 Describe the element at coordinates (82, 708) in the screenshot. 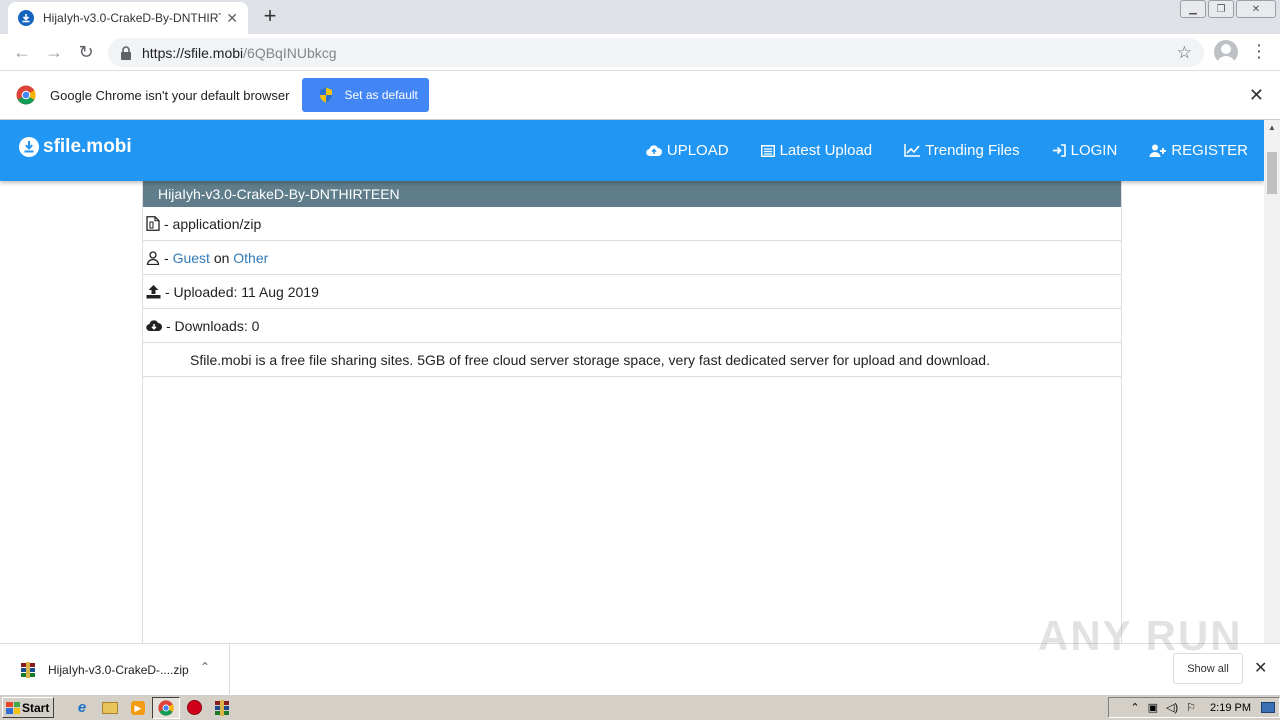

I see `internet-explorer-icon: e` at that location.